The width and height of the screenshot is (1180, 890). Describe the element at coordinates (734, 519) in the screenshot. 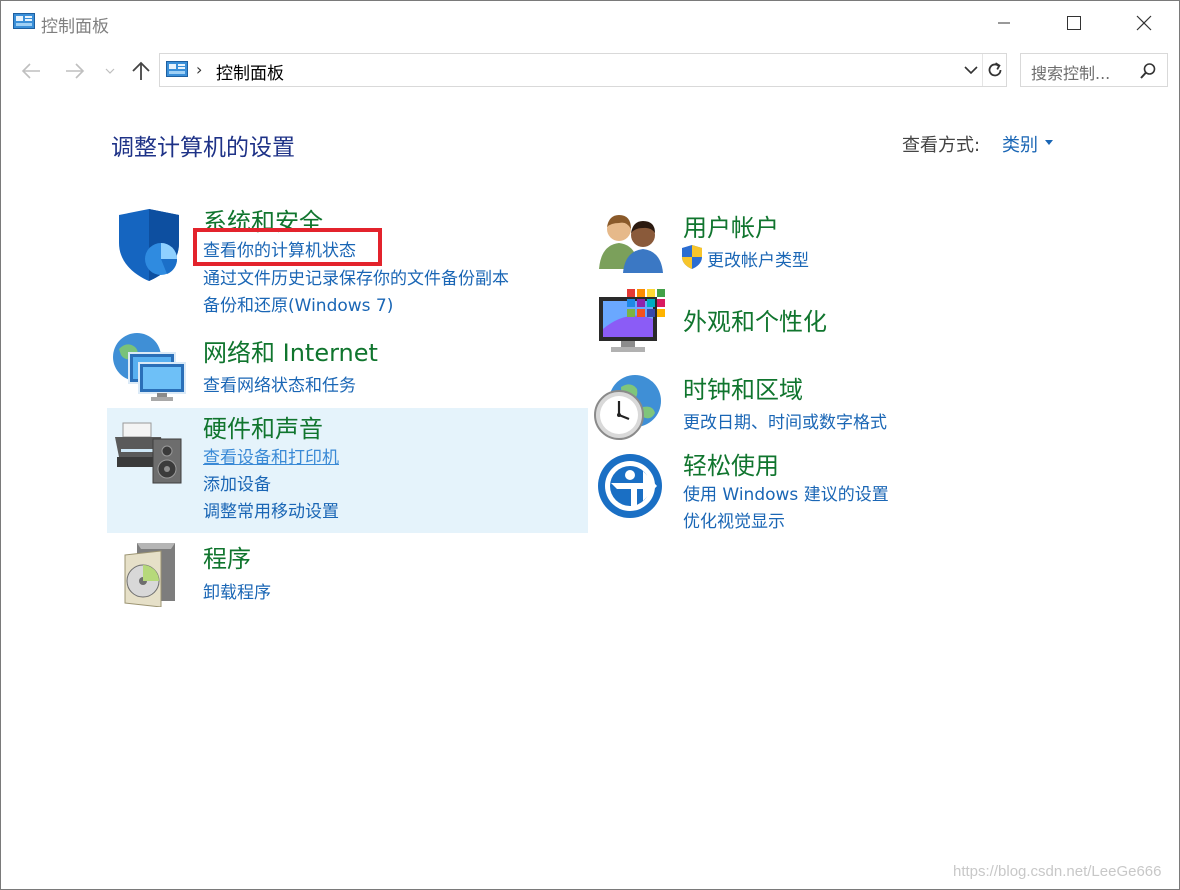

I see `link-optimize-visual-display: 优化视觉显示` at that location.